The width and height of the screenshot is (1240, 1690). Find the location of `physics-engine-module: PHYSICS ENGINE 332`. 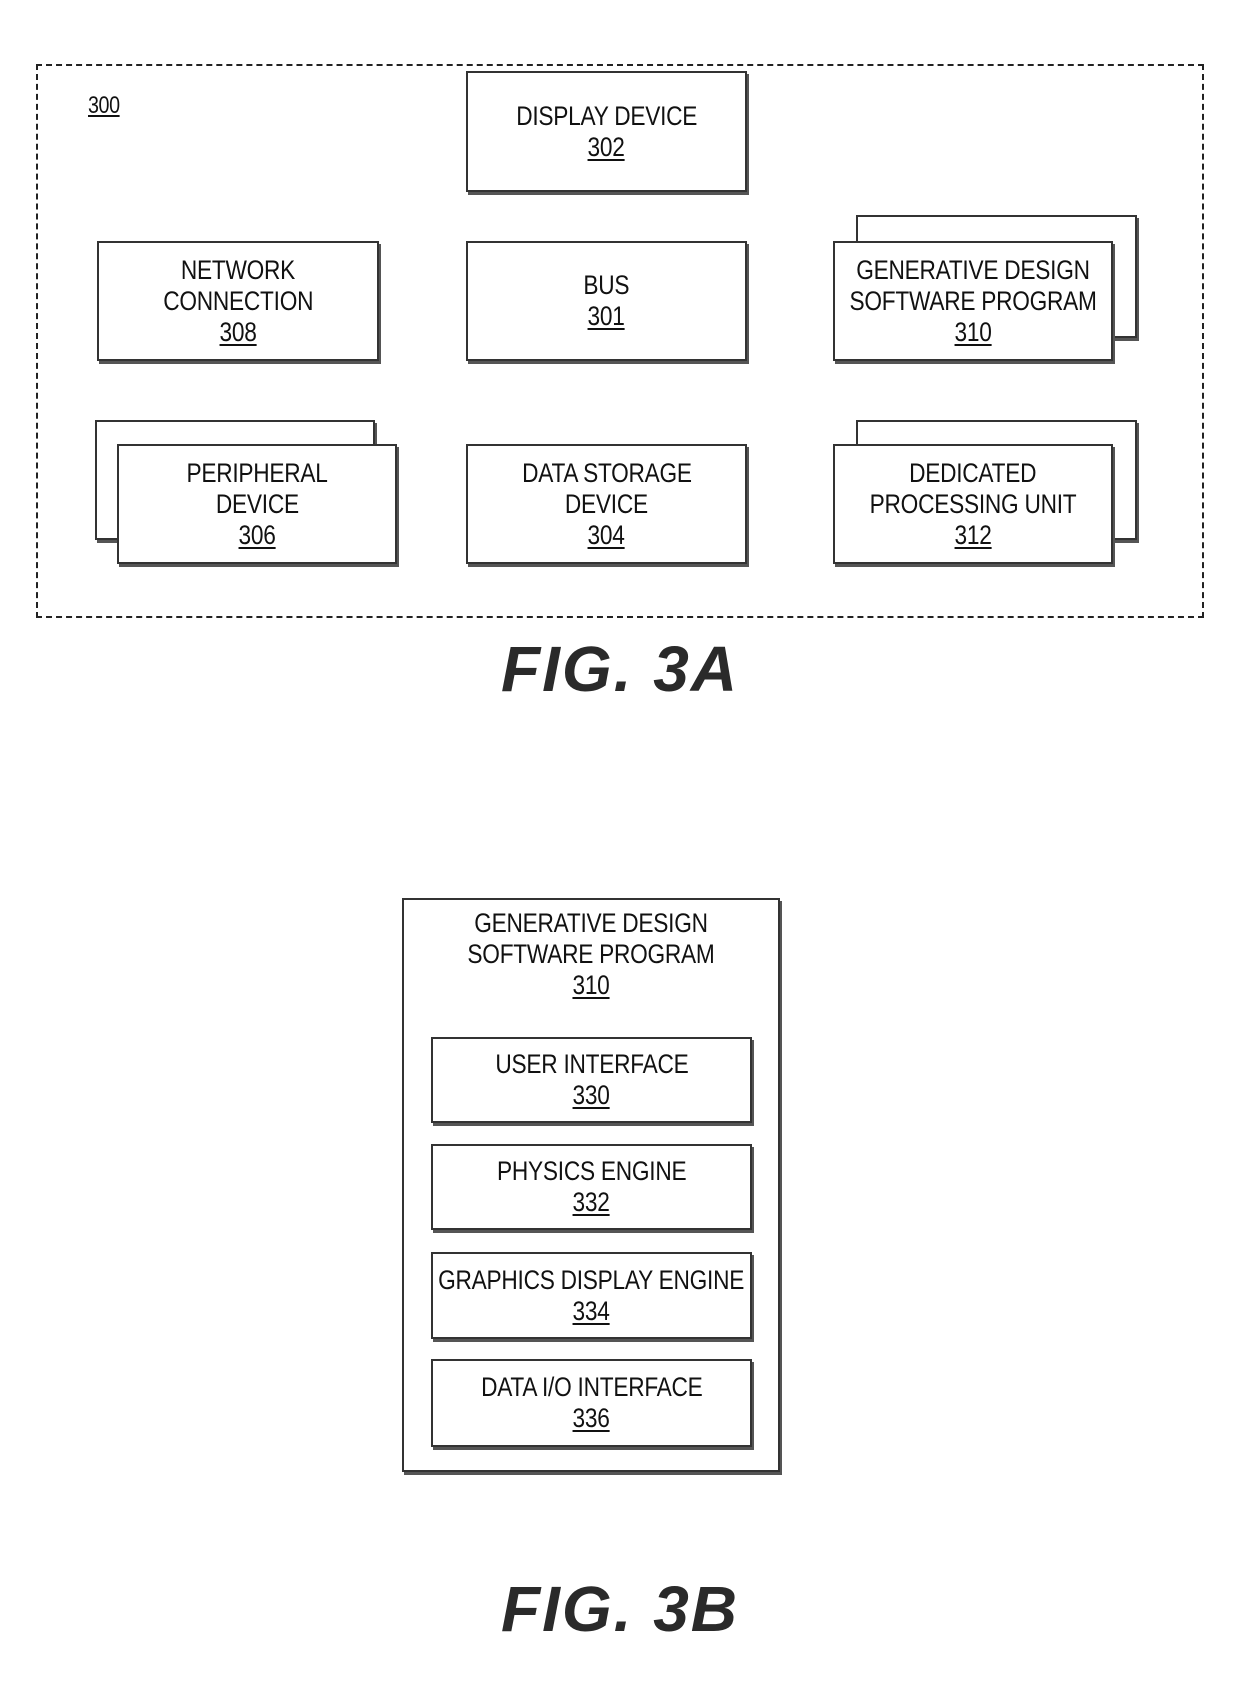

physics-engine-module: PHYSICS ENGINE 332 is located at coordinates (591, 1187).